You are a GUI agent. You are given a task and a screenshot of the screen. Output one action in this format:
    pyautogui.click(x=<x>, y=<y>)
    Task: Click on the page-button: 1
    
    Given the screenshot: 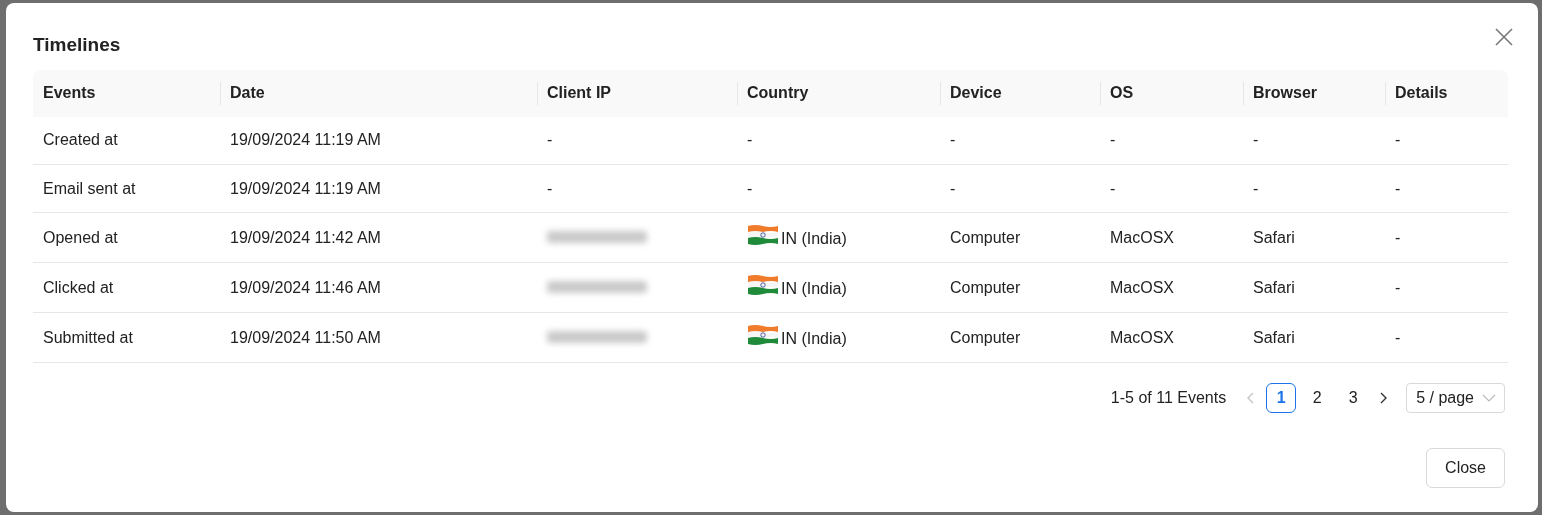 What is the action you would take?
    pyautogui.click(x=1281, y=398)
    